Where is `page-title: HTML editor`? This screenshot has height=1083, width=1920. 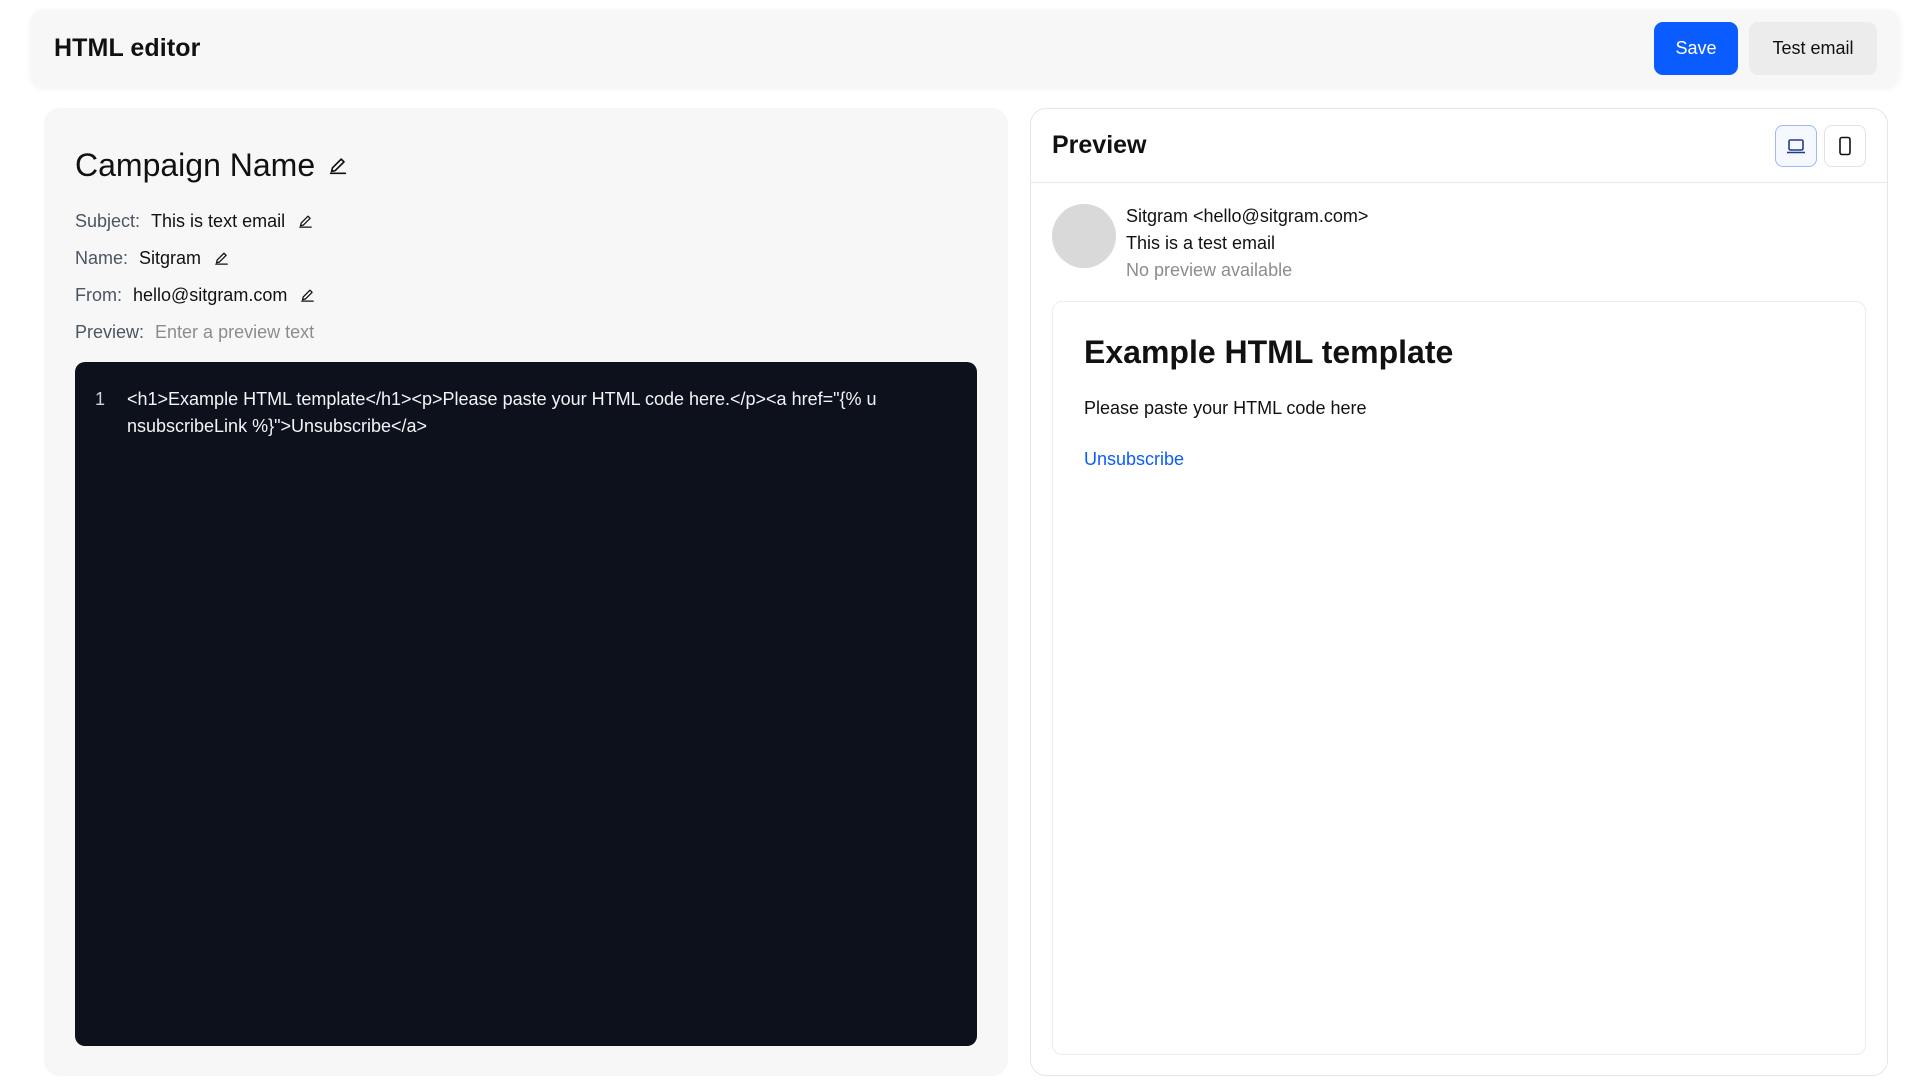
page-title: HTML editor is located at coordinates (127, 47).